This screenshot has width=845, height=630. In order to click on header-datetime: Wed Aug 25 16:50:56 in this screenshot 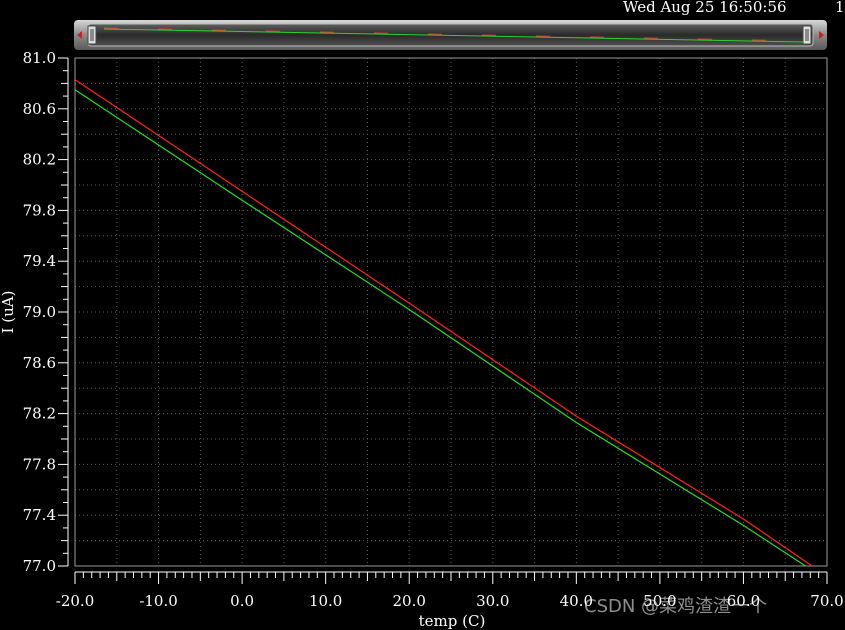, I will do `click(705, 8)`.